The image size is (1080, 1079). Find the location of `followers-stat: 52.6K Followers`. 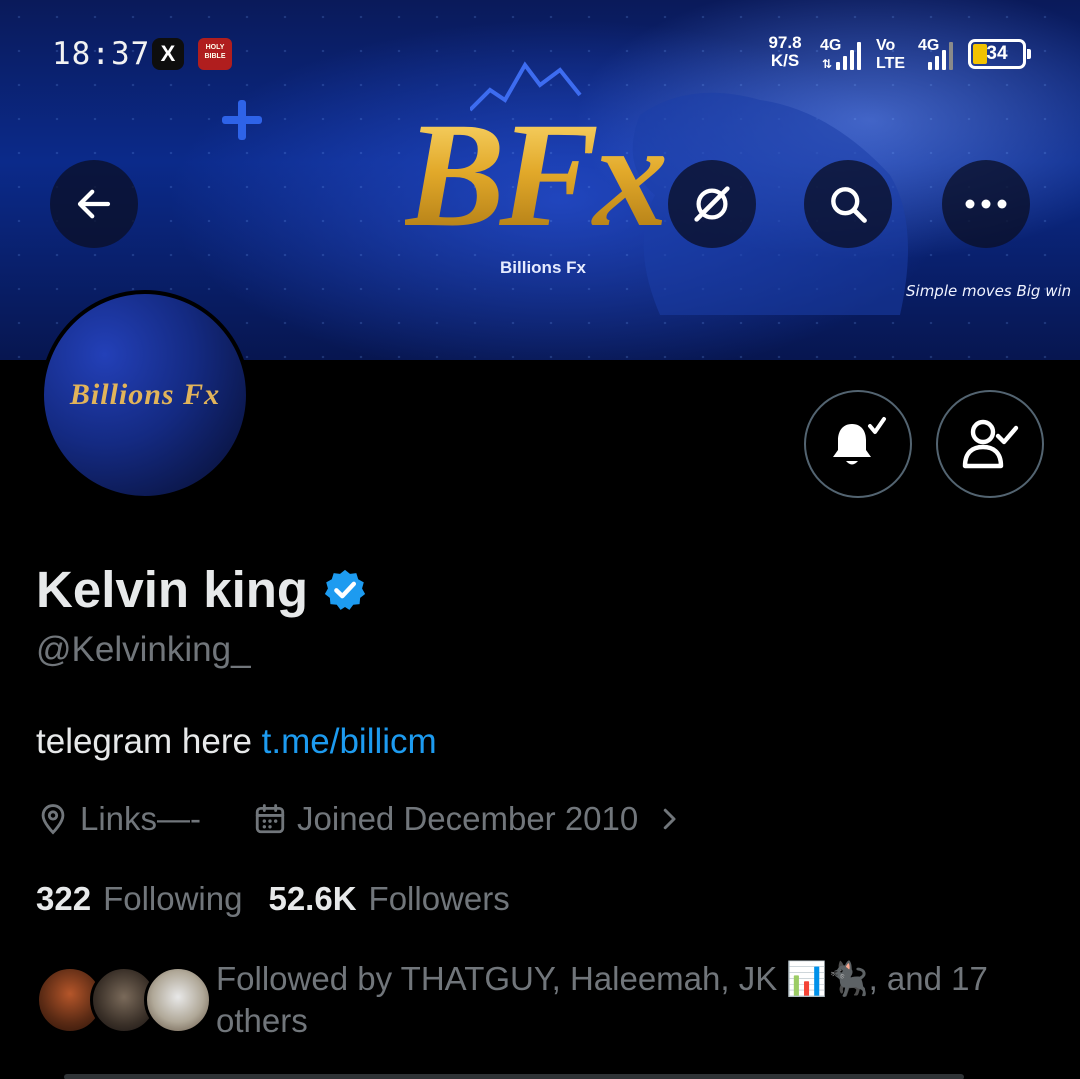

followers-stat: 52.6K Followers is located at coordinates (388, 899).